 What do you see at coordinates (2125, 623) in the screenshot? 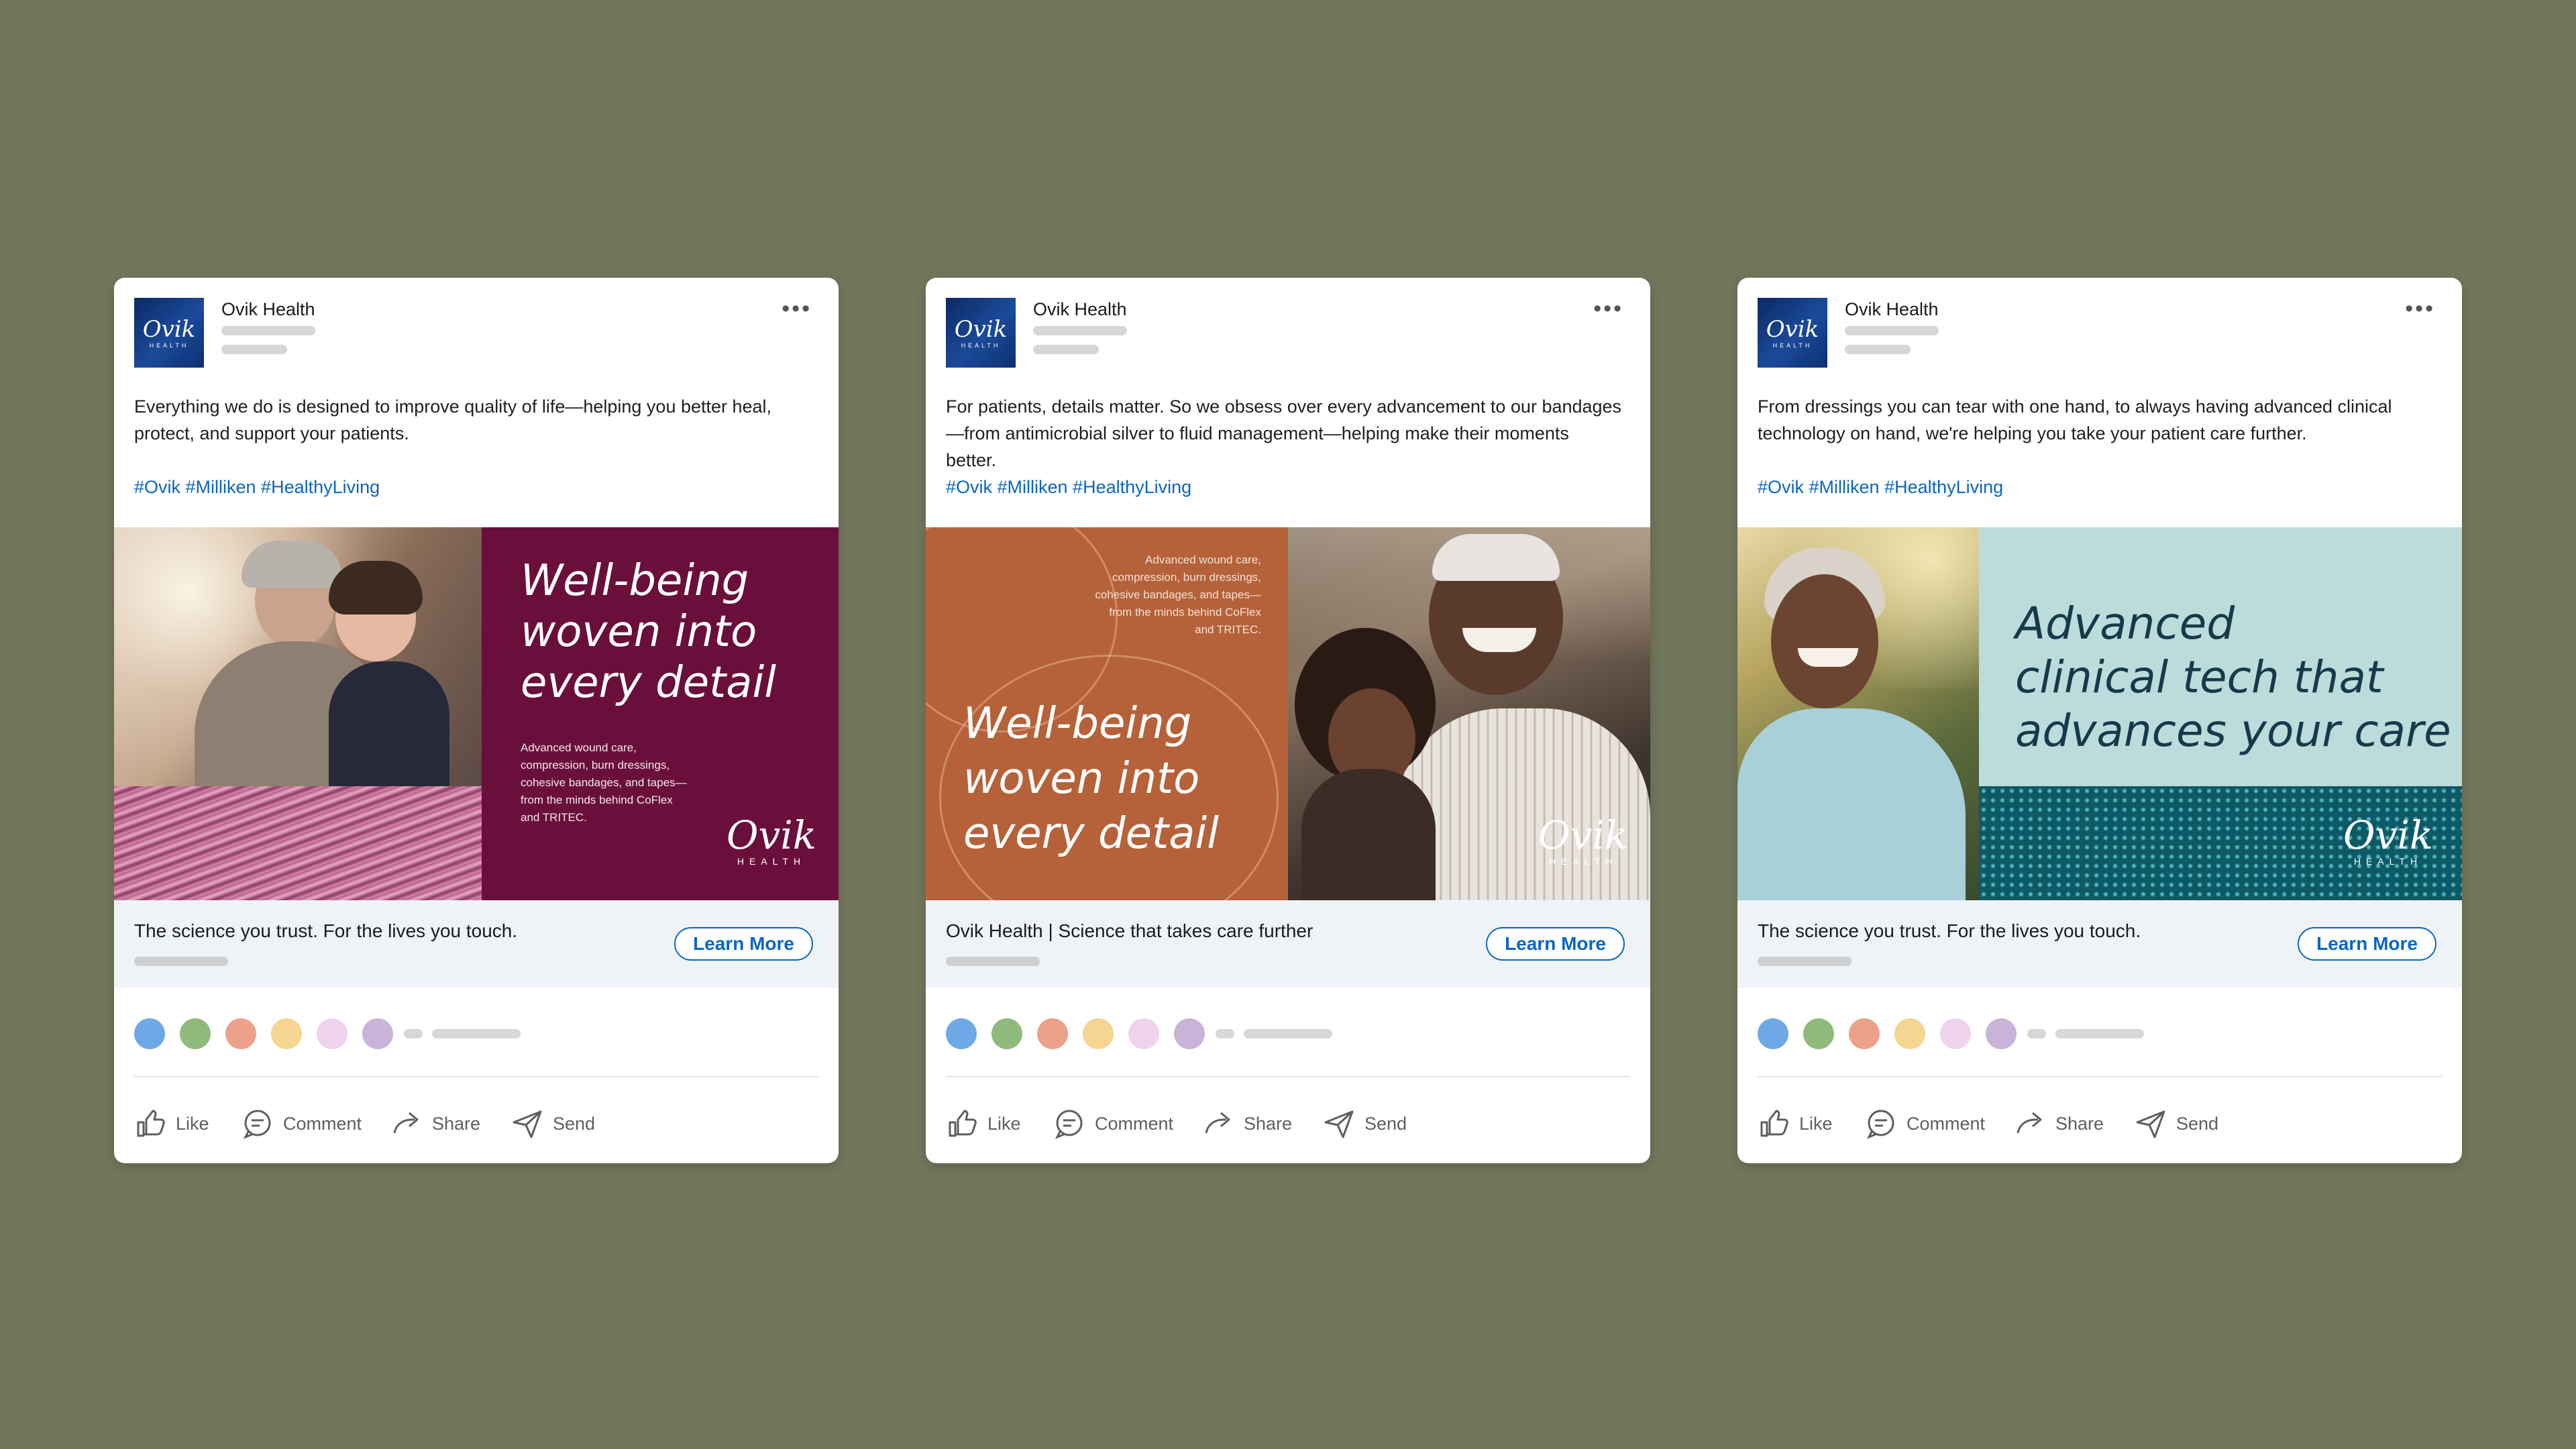
I see `headline-line-1: Advanced` at bounding box center [2125, 623].